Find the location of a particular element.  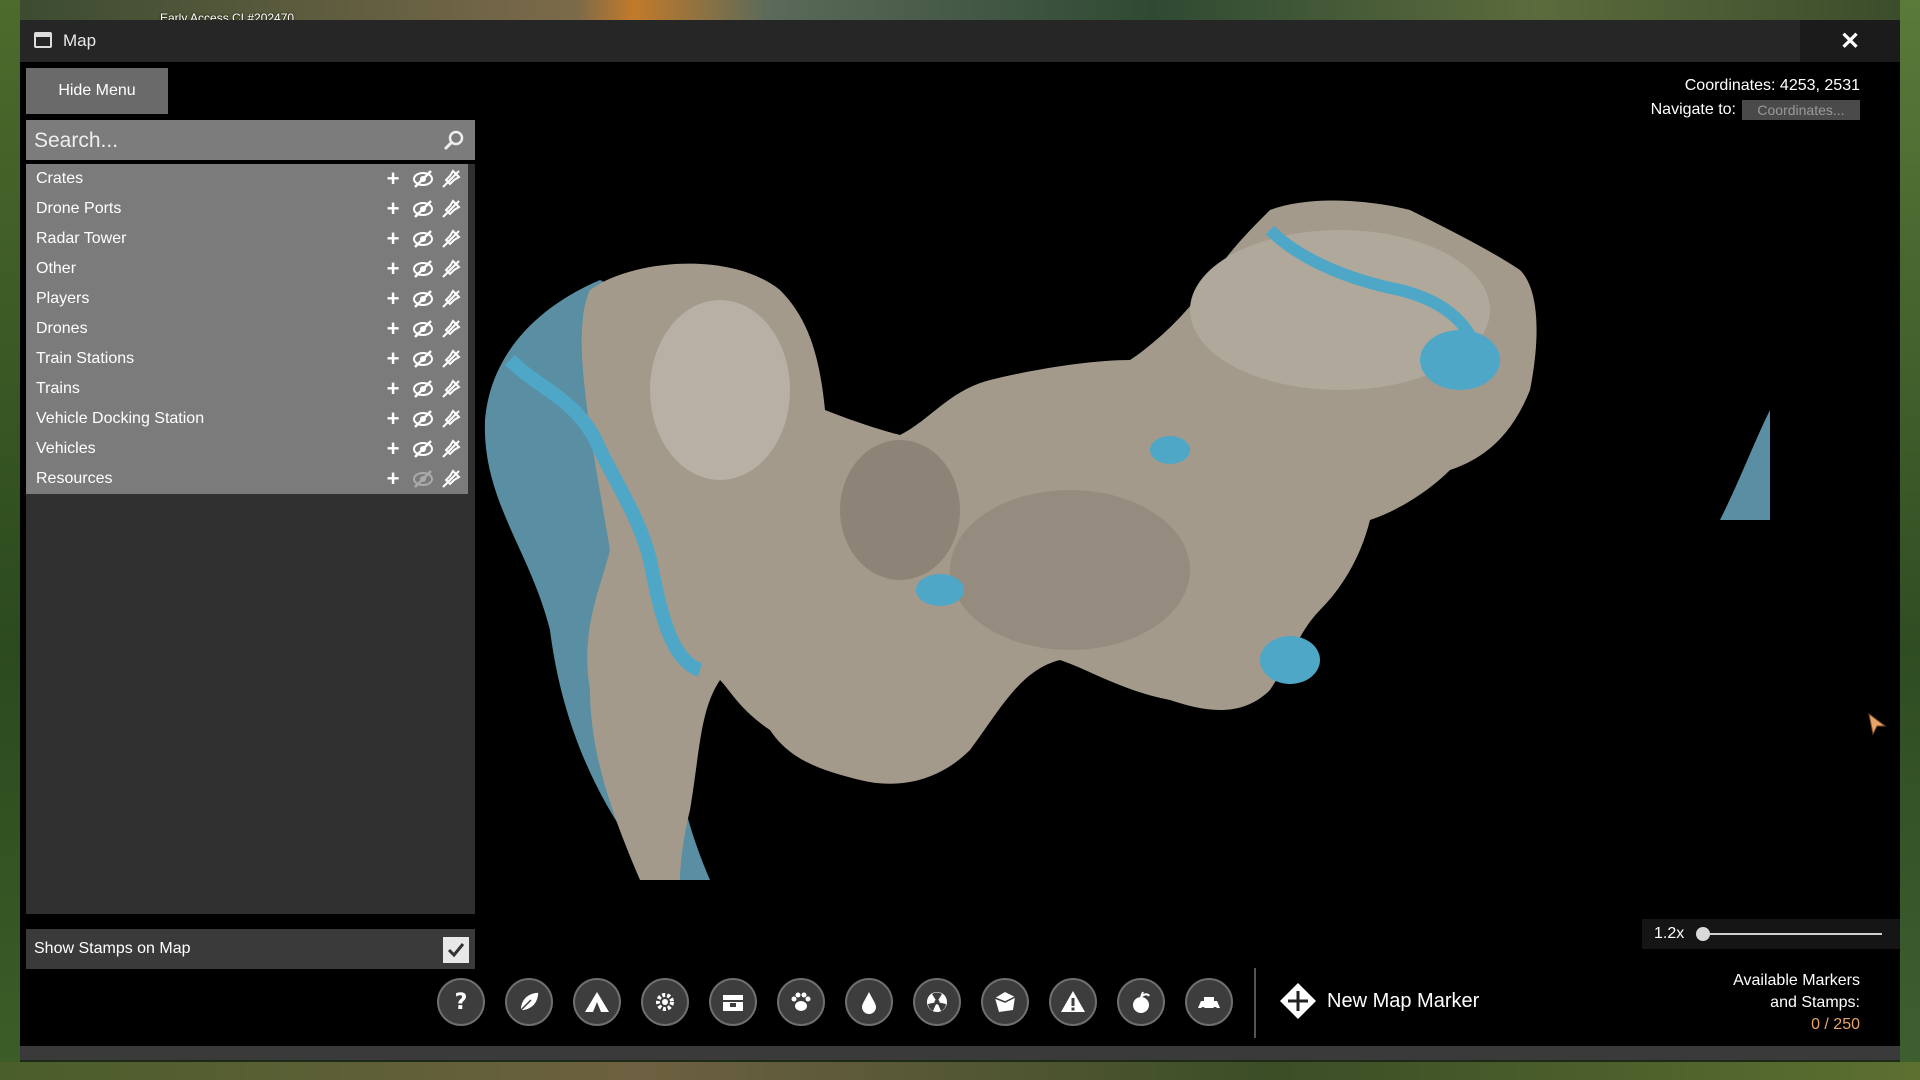

search-icon is located at coordinates (454, 140).